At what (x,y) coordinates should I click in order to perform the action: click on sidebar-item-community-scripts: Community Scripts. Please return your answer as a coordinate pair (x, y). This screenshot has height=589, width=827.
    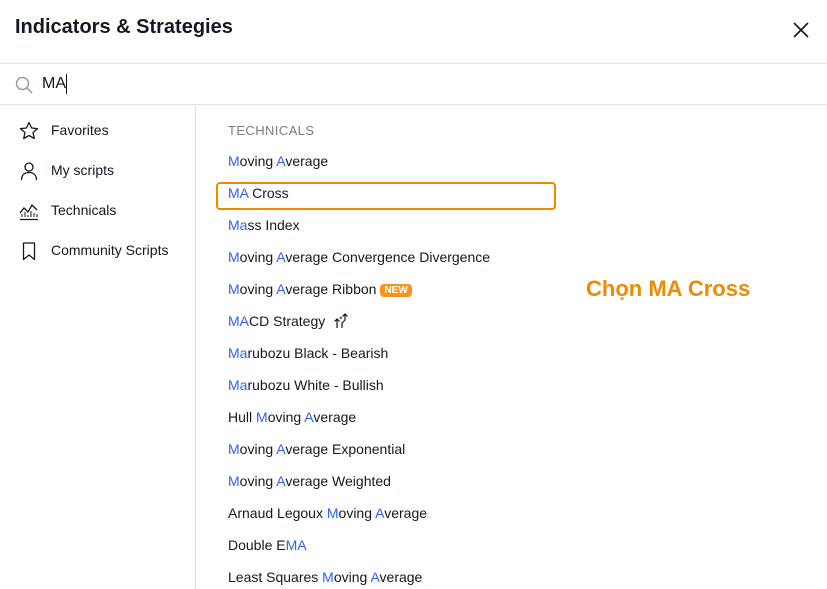
    Looking at the image, I should click on (97, 251).